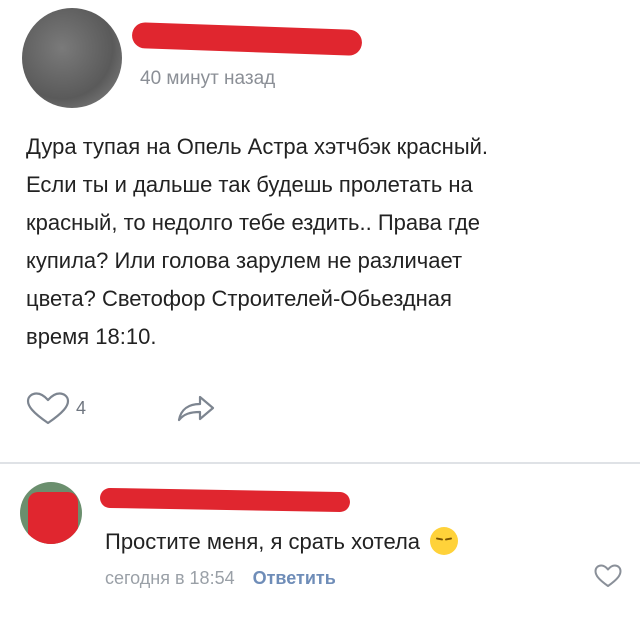  What do you see at coordinates (91, 336) in the screenshot?
I see `post-text-line: время 18:10.` at bounding box center [91, 336].